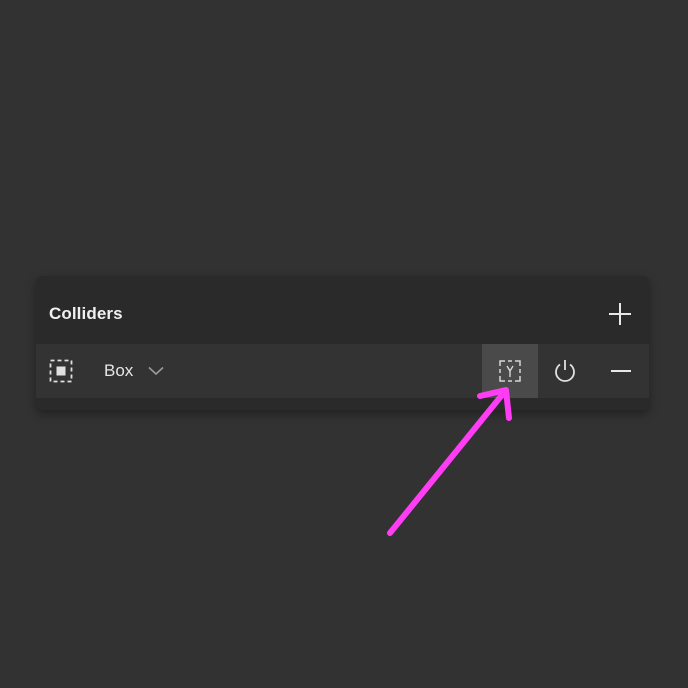  I want to click on minus-icon, so click(621, 371).